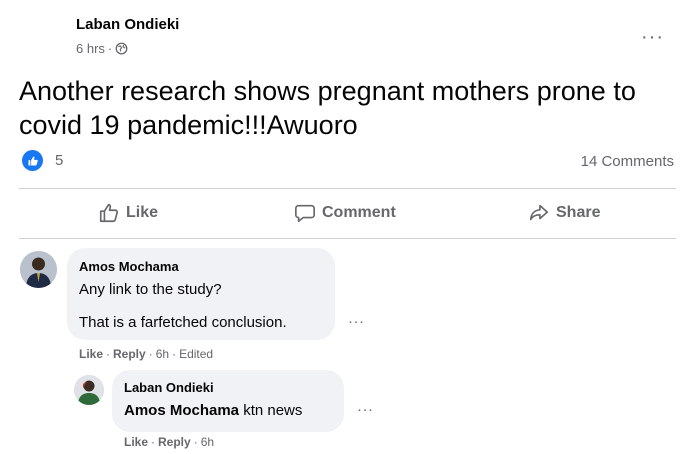  What do you see at coordinates (129, 354) in the screenshot?
I see `comment-reply-link: Reply` at bounding box center [129, 354].